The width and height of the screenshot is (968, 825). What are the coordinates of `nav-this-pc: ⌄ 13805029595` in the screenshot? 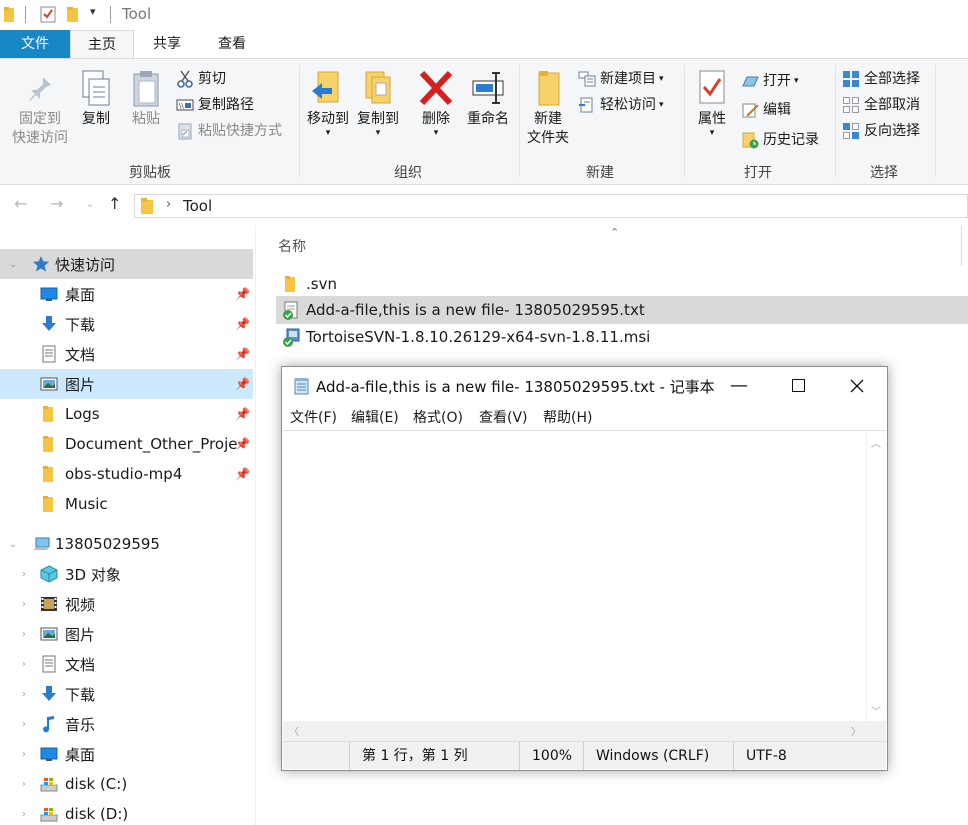 It's located at (126, 544).